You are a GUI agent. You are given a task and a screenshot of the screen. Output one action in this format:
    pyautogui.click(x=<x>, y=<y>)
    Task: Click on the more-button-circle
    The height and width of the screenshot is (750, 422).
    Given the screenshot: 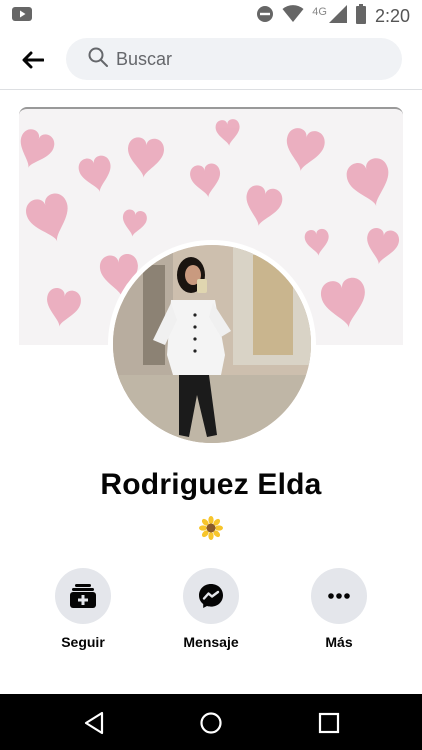 What is the action you would take?
    pyautogui.click(x=339, y=596)
    